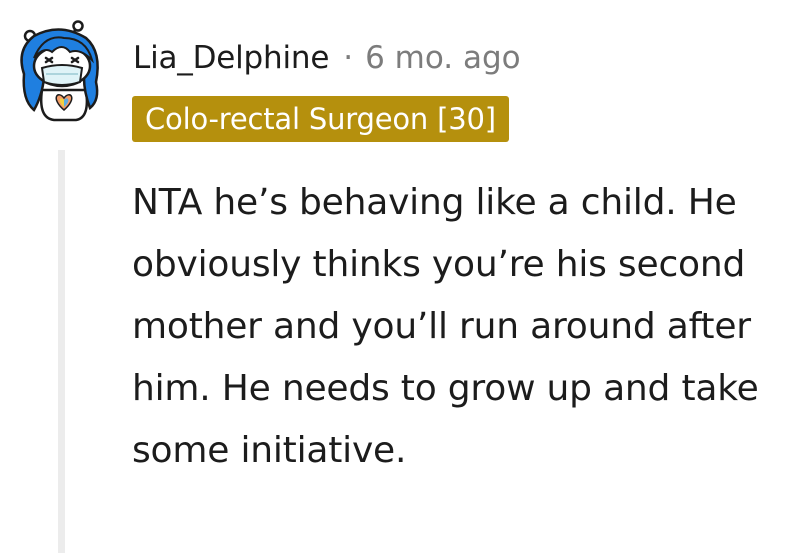  What do you see at coordinates (443, 58) in the screenshot?
I see `comment-timestamp: 6 mo. ago` at bounding box center [443, 58].